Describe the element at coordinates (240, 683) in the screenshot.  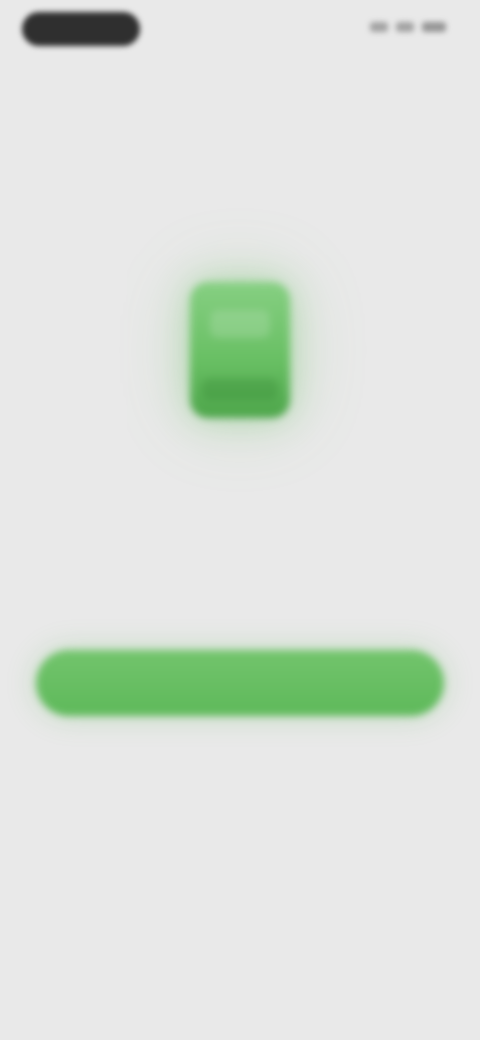
I see `primary-action-button` at that location.